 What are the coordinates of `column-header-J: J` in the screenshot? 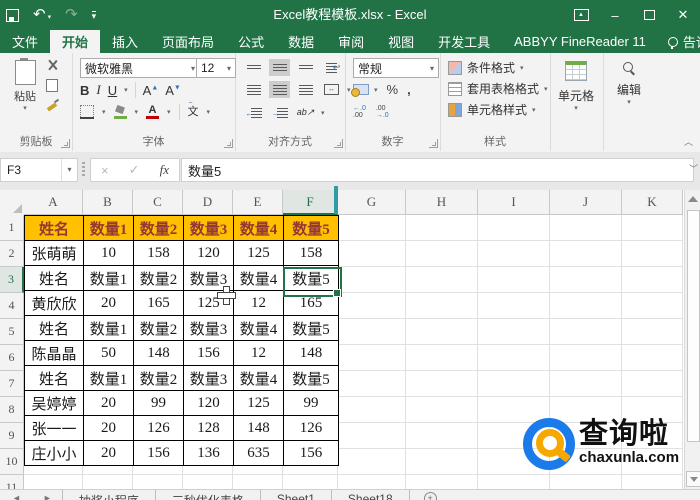 It's located at (586, 202).